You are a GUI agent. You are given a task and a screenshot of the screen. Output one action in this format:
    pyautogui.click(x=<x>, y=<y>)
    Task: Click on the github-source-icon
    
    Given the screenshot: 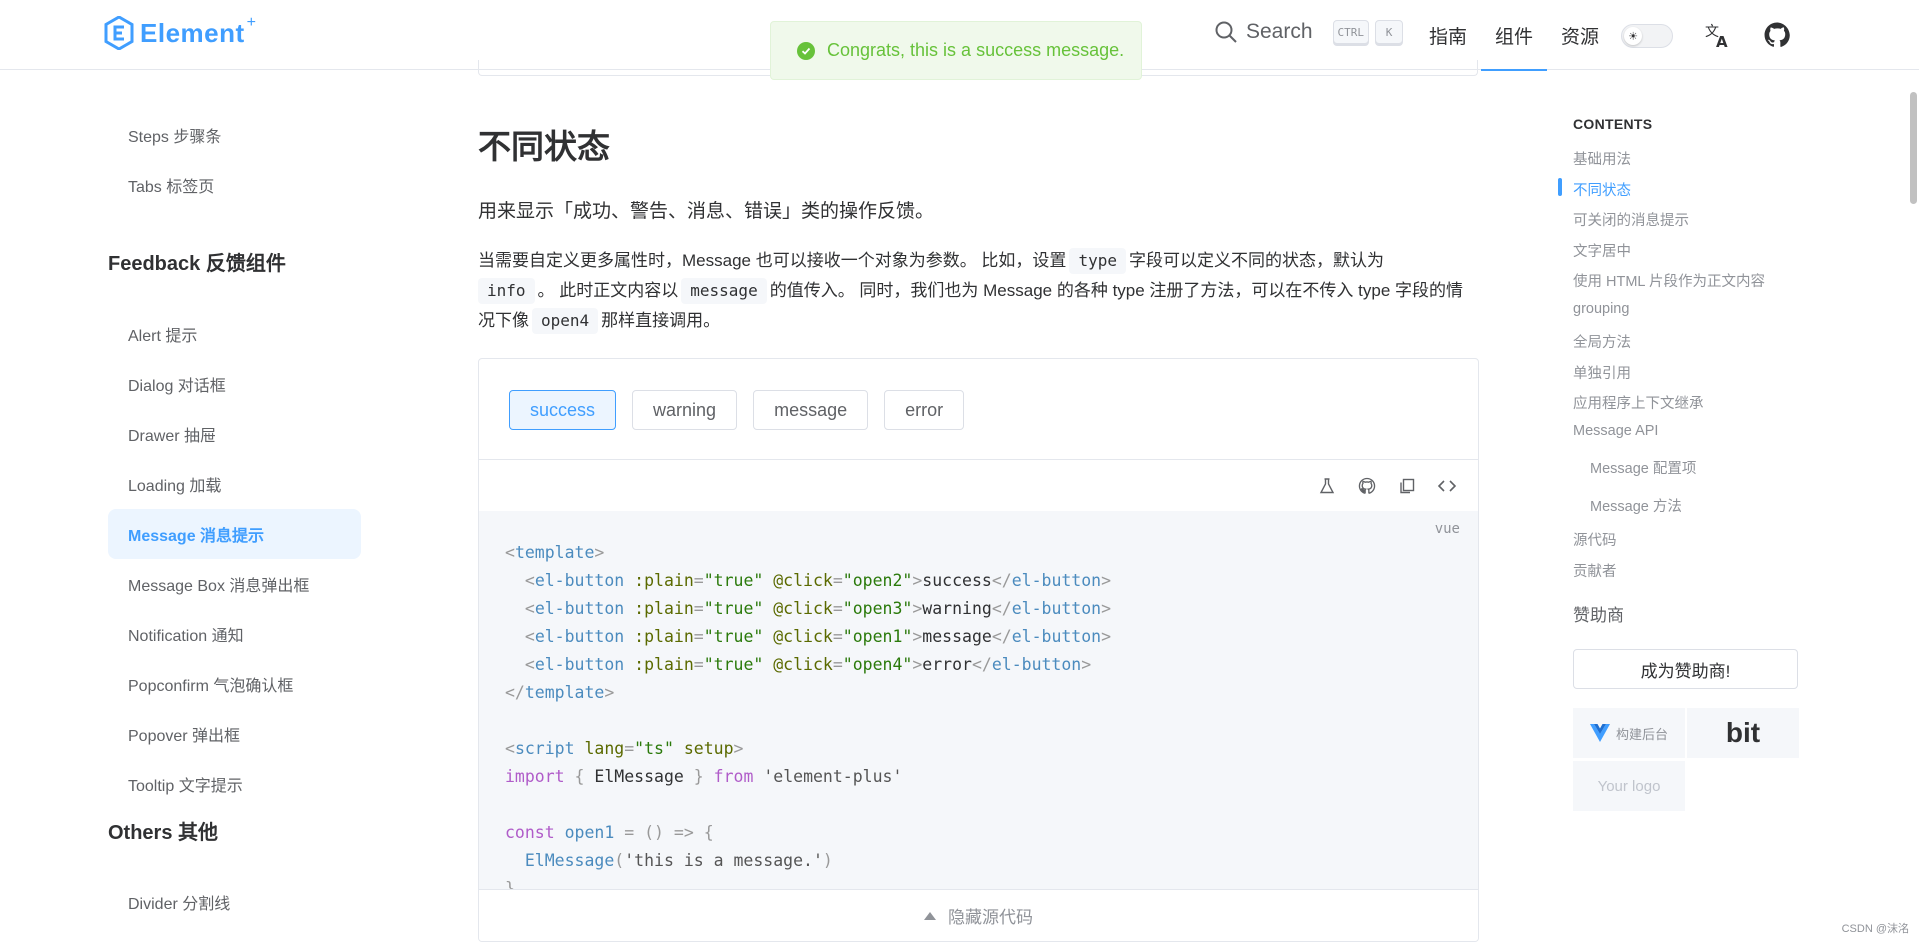 What is the action you would take?
    pyautogui.click(x=1367, y=486)
    